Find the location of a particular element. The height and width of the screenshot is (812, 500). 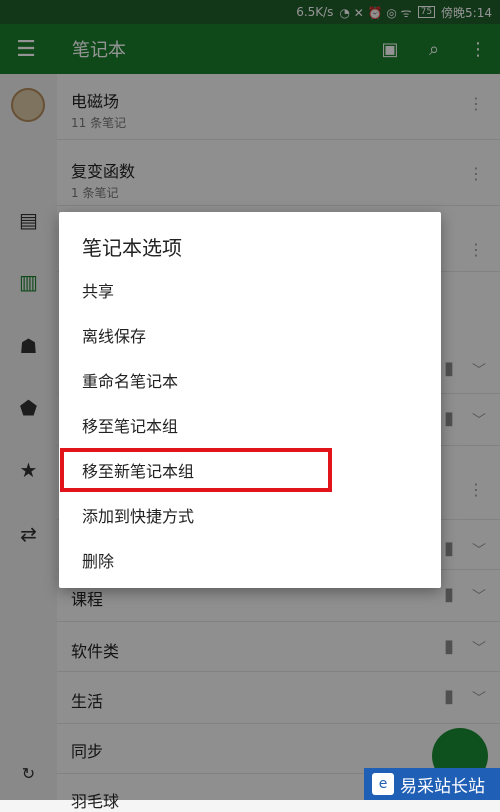

watermark-text: 易采站长站 is located at coordinates (442, 786).